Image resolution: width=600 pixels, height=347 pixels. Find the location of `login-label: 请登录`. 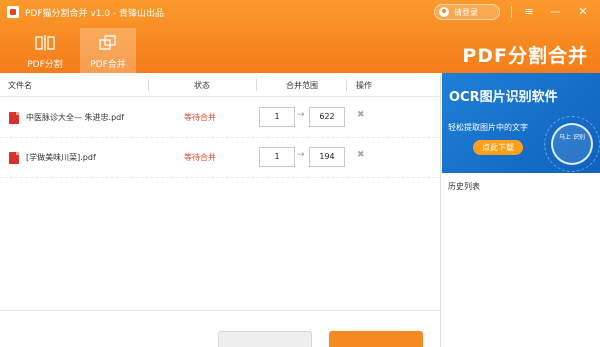

login-label: 请登录 is located at coordinates (466, 12).